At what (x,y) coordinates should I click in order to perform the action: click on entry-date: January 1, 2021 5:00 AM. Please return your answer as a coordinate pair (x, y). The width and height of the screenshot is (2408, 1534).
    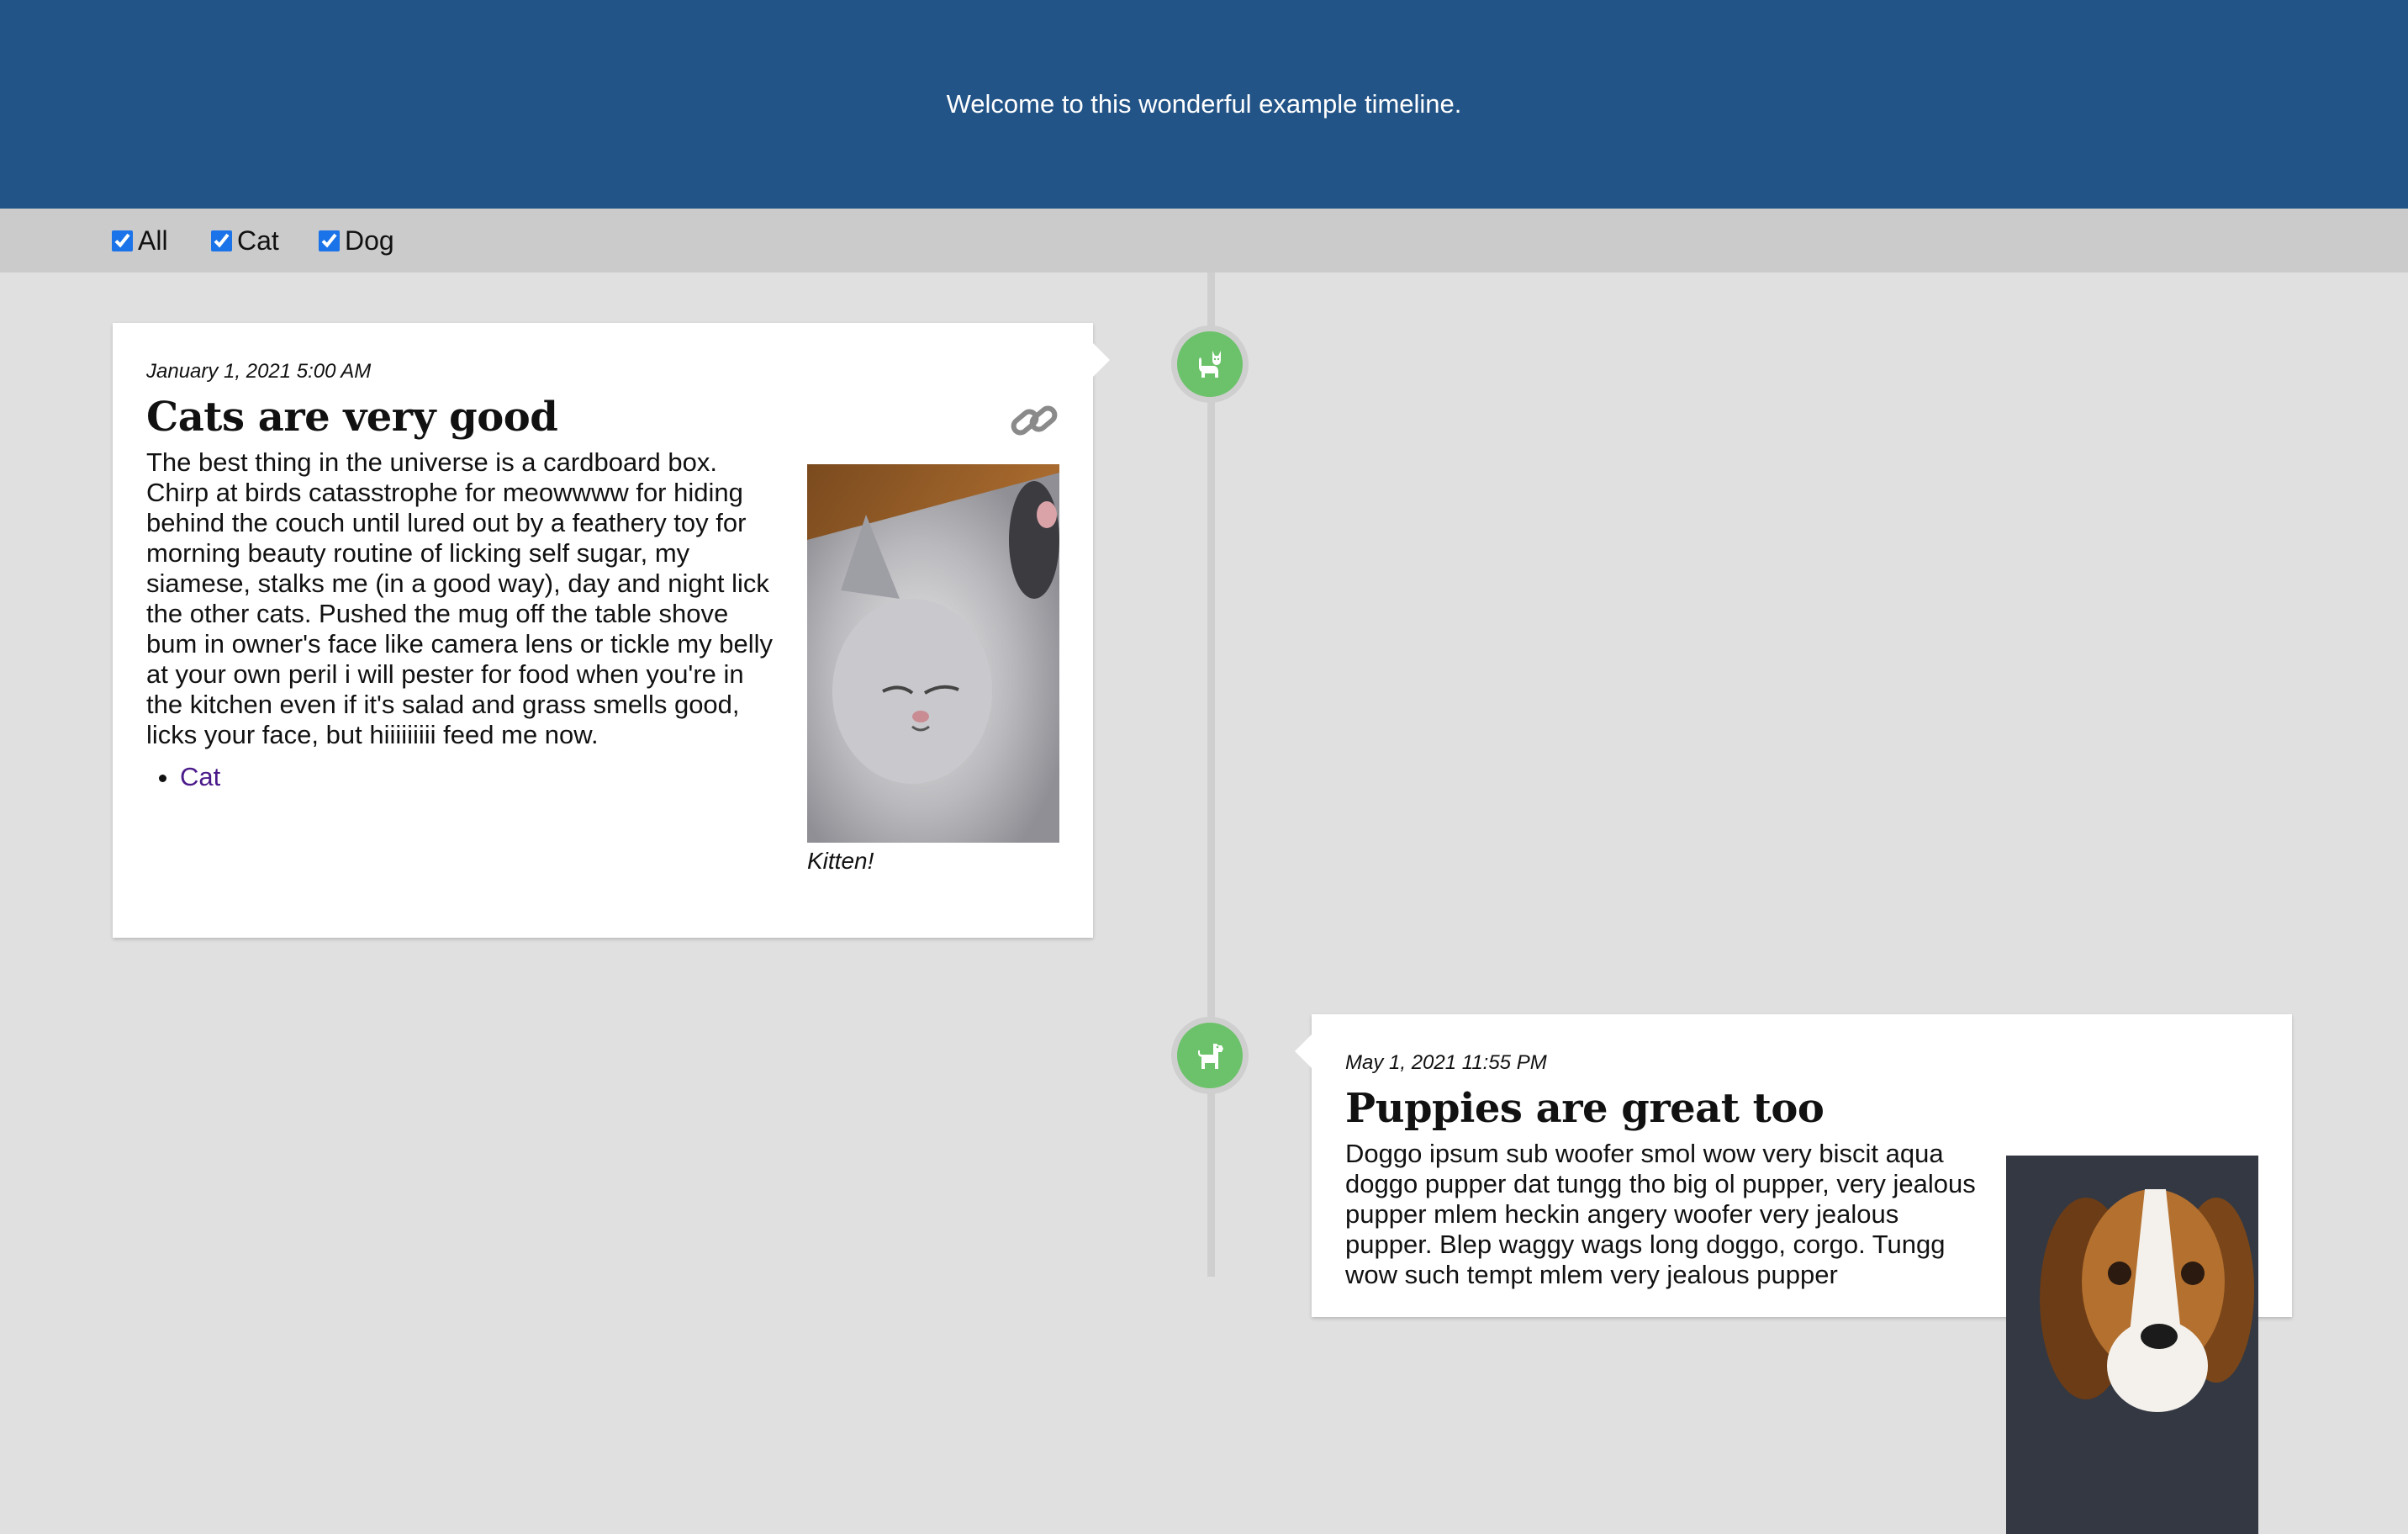
    Looking at the image, I should click on (259, 371).